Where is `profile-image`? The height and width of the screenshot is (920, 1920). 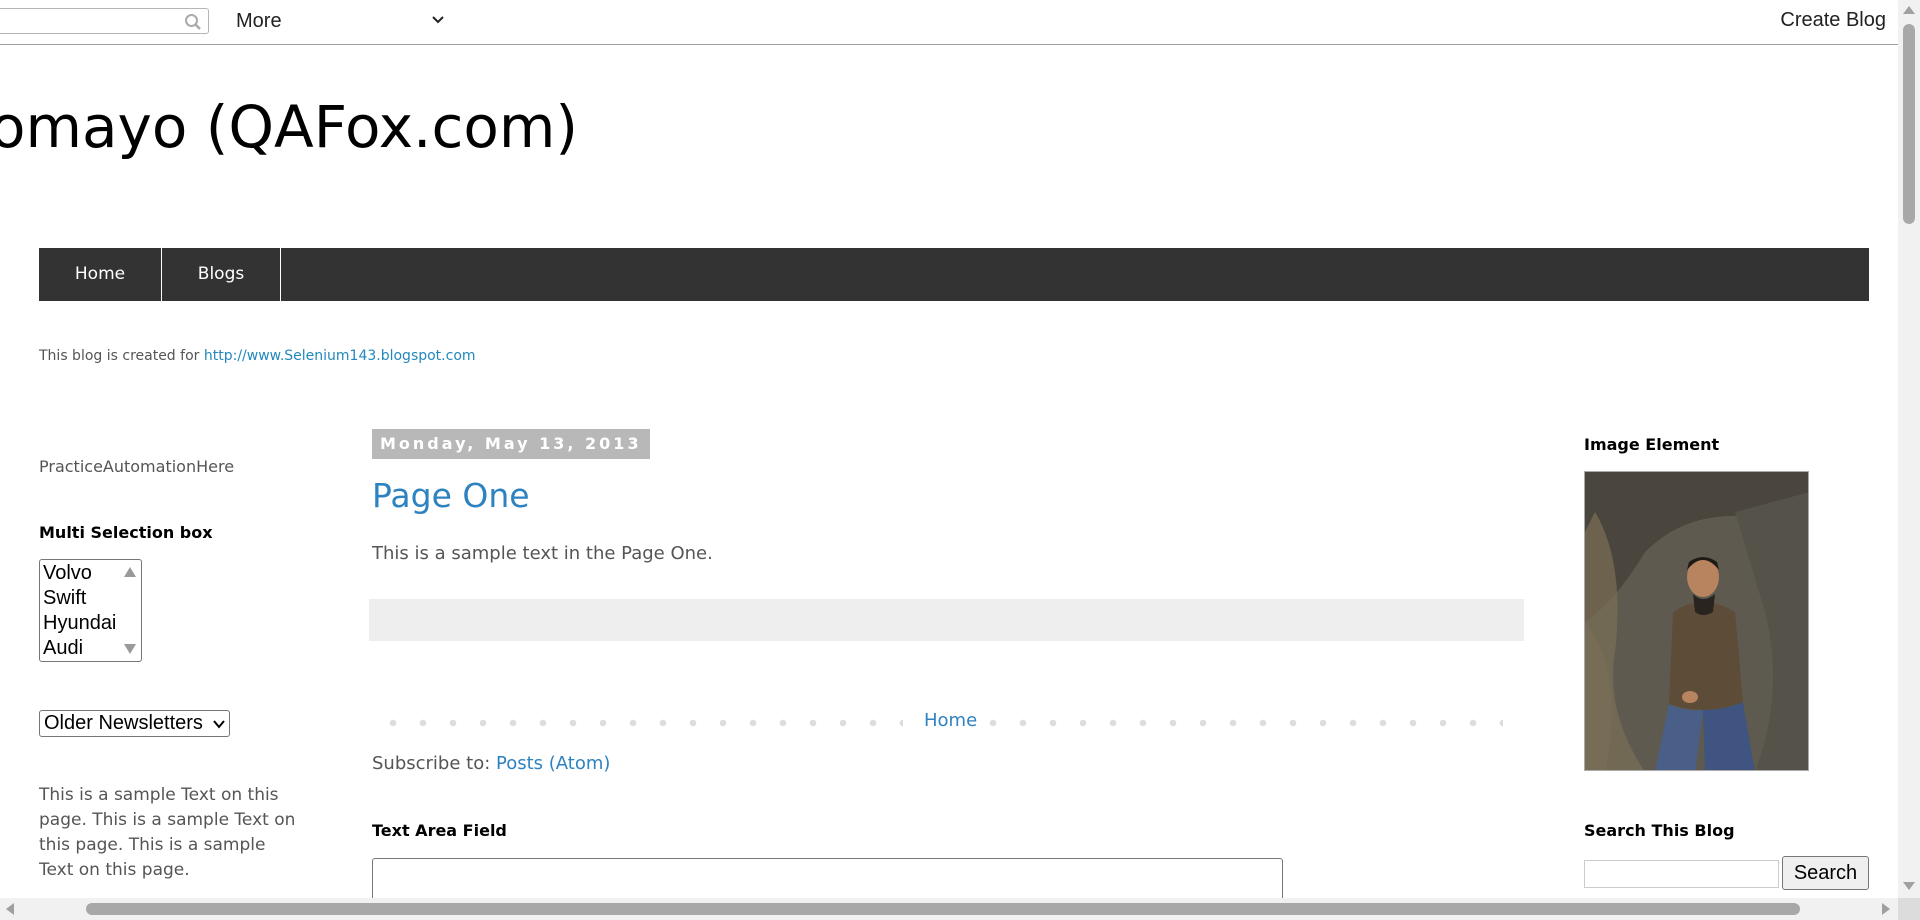
profile-image is located at coordinates (1696, 621).